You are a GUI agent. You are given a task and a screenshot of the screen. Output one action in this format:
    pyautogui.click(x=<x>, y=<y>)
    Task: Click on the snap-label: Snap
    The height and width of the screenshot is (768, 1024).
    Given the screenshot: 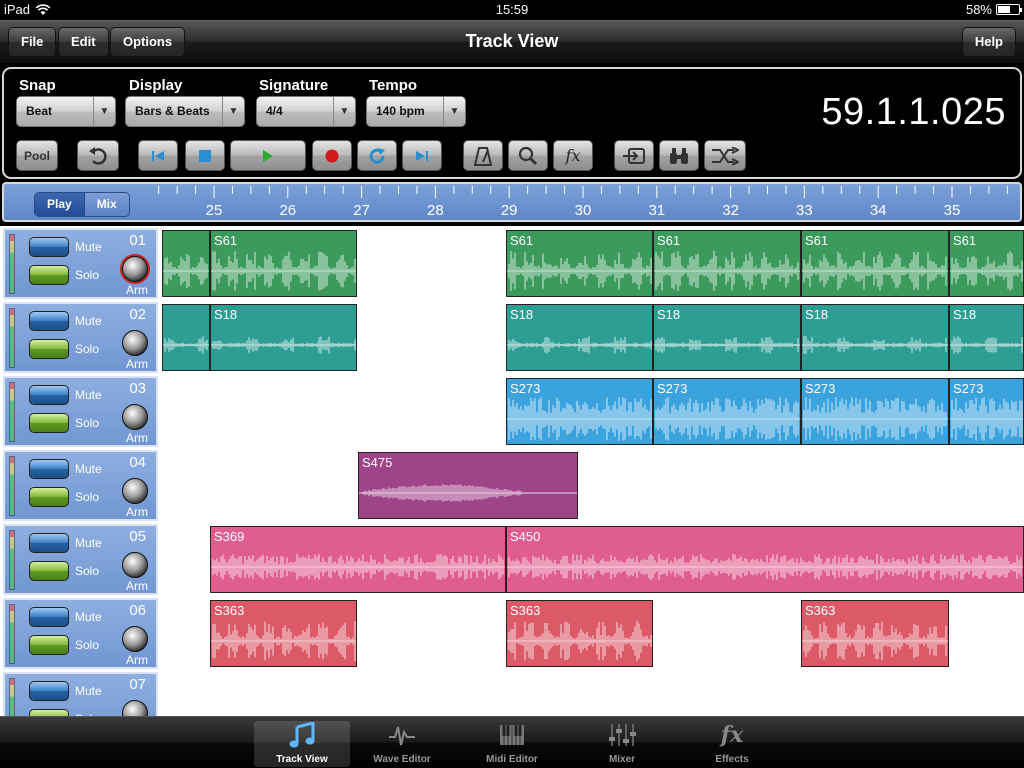 What is the action you would take?
    pyautogui.click(x=37, y=85)
    